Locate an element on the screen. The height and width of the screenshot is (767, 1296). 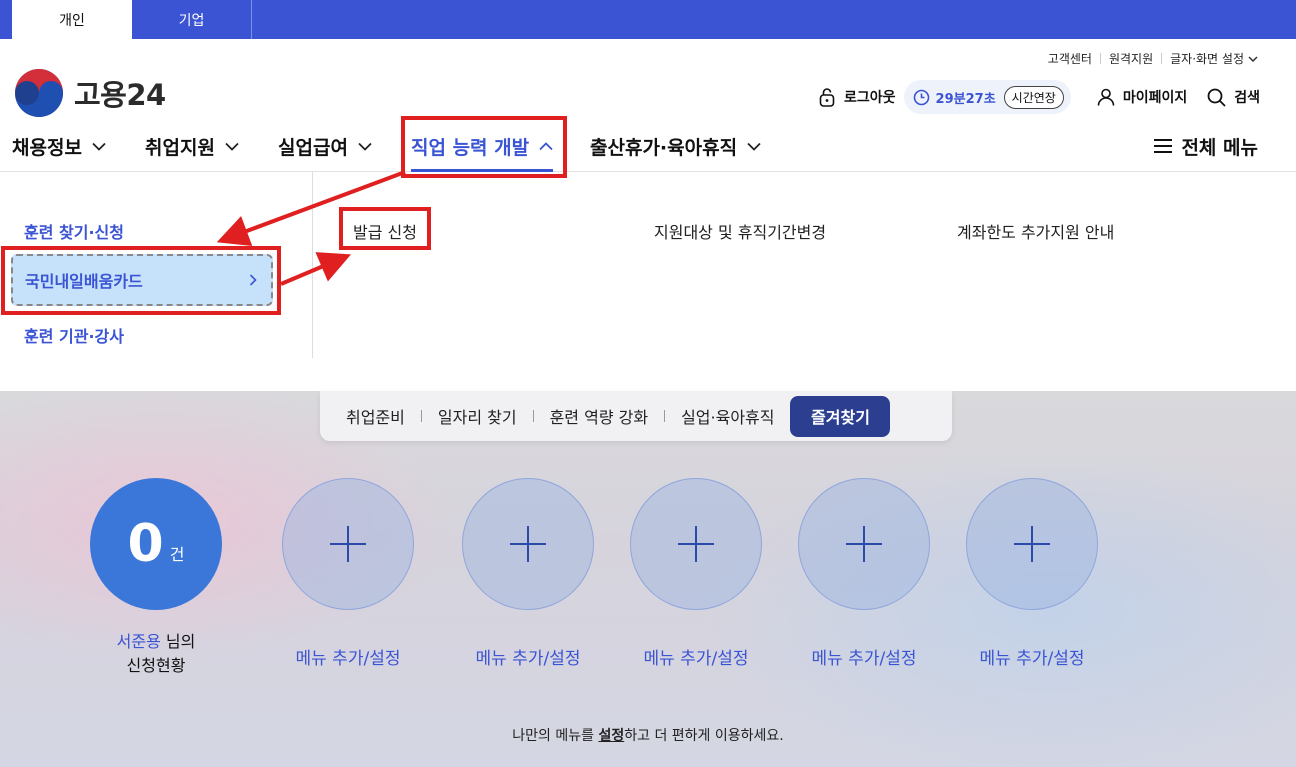
quick-tab-training: 훈련 역량 강화 is located at coordinates (599, 416).